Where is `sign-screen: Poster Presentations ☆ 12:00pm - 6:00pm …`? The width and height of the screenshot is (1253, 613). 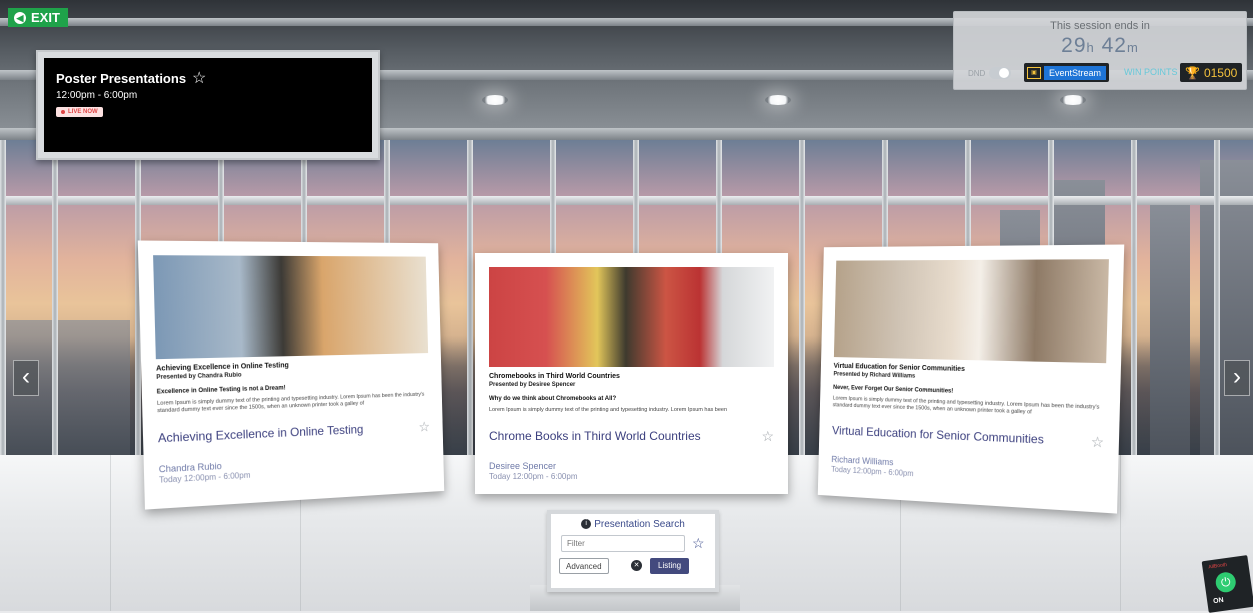
sign-screen: Poster Presentations ☆ 12:00pm - 6:00pm … is located at coordinates (208, 105).